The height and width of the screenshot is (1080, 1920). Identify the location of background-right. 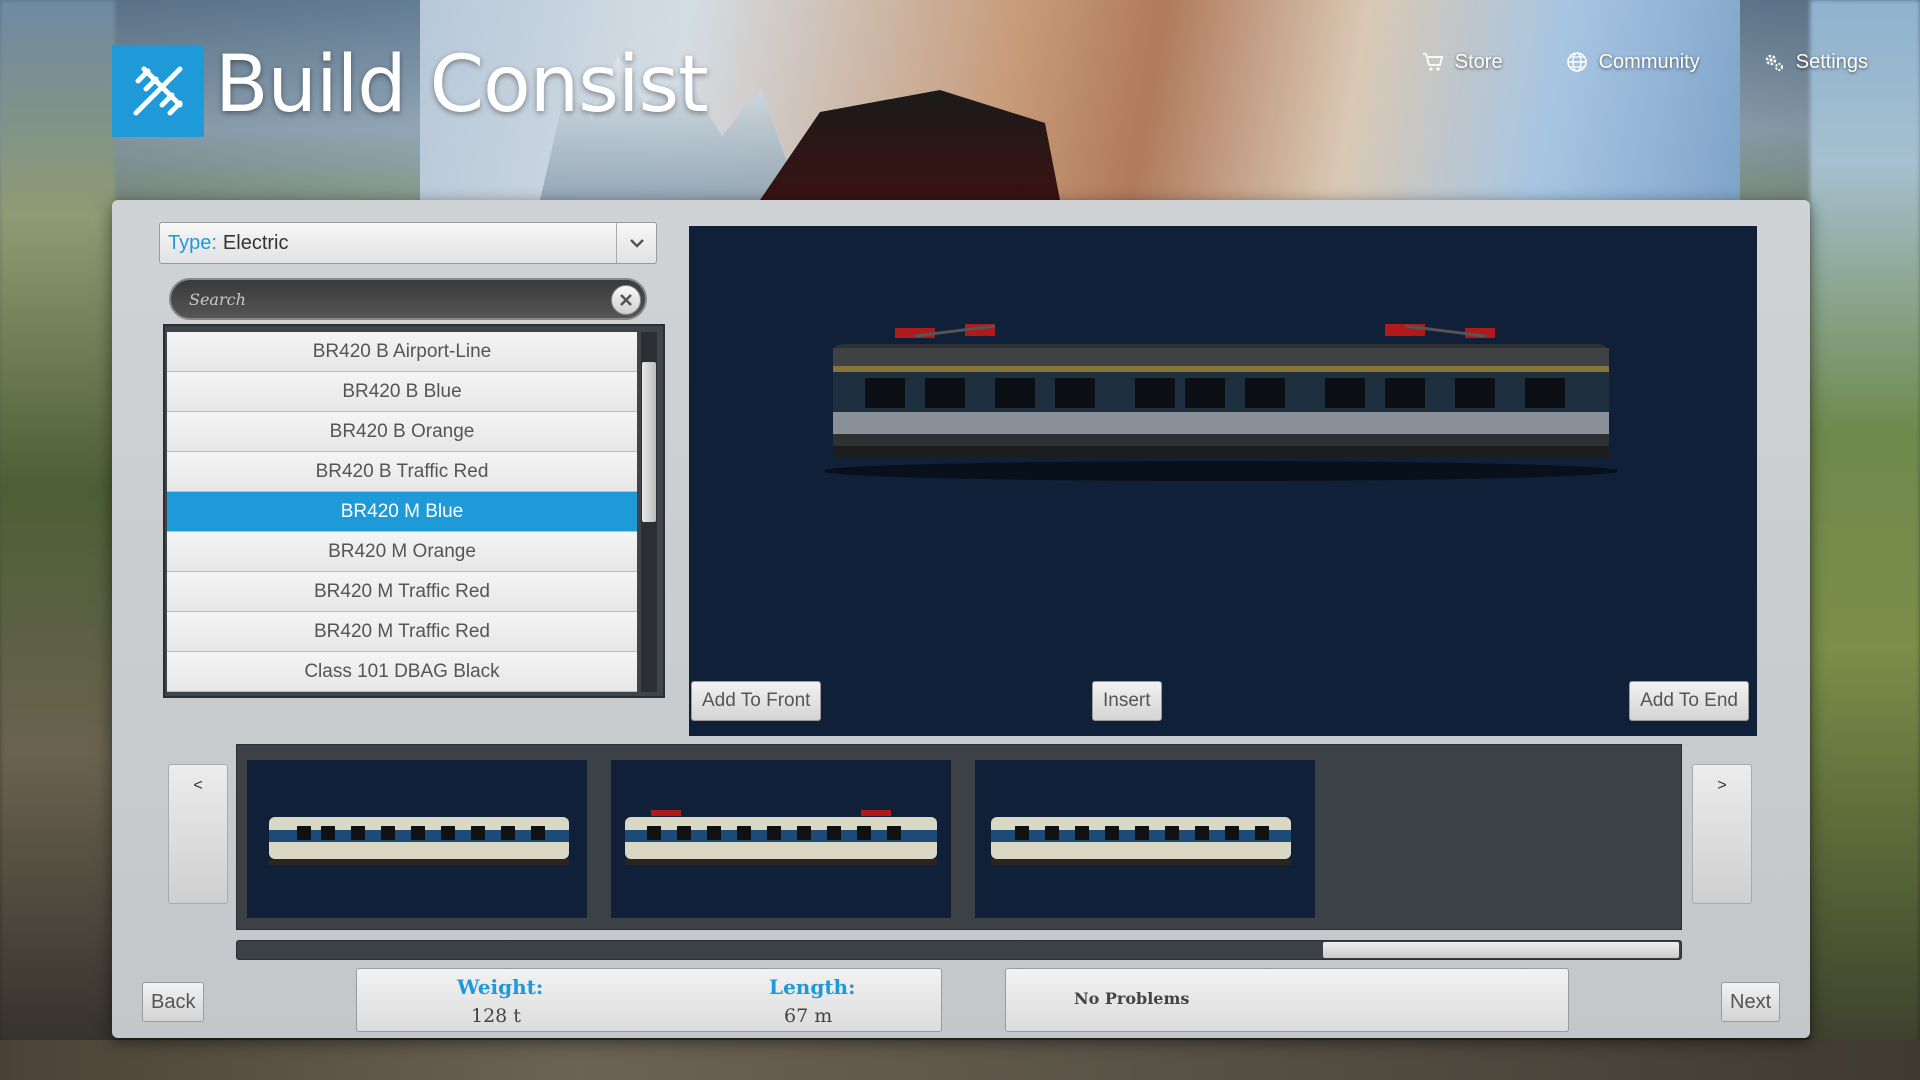
(1865, 540).